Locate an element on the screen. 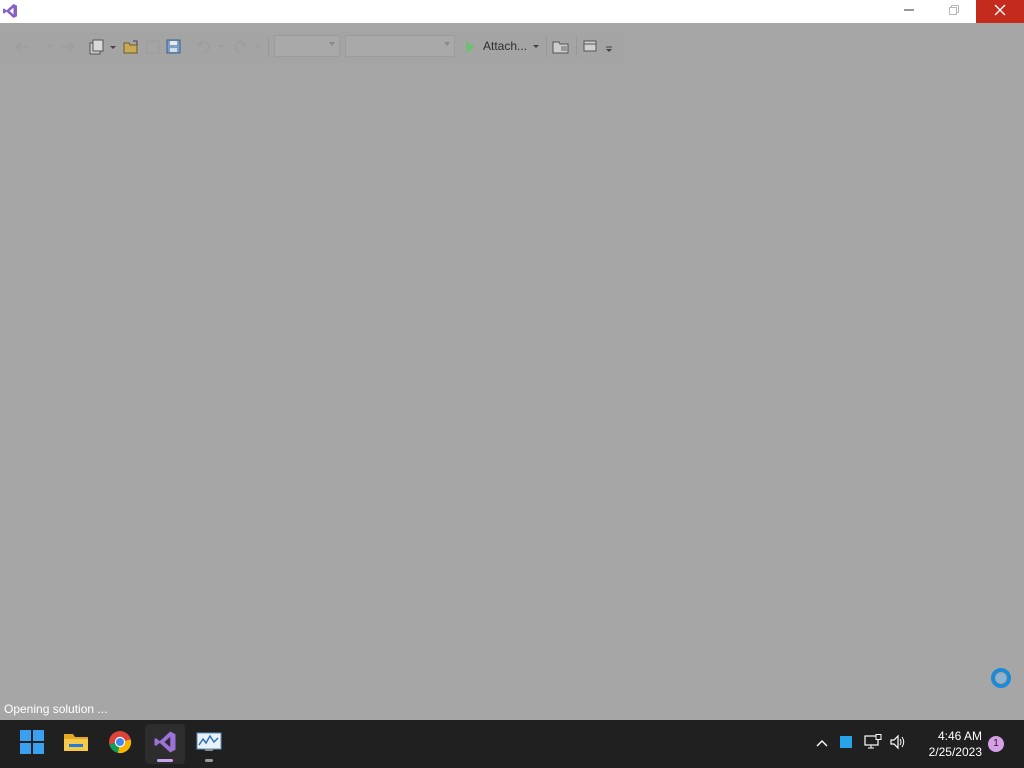 This screenshot has width=1024, height=768. chrome-icon is located at coordinates (120, 744).